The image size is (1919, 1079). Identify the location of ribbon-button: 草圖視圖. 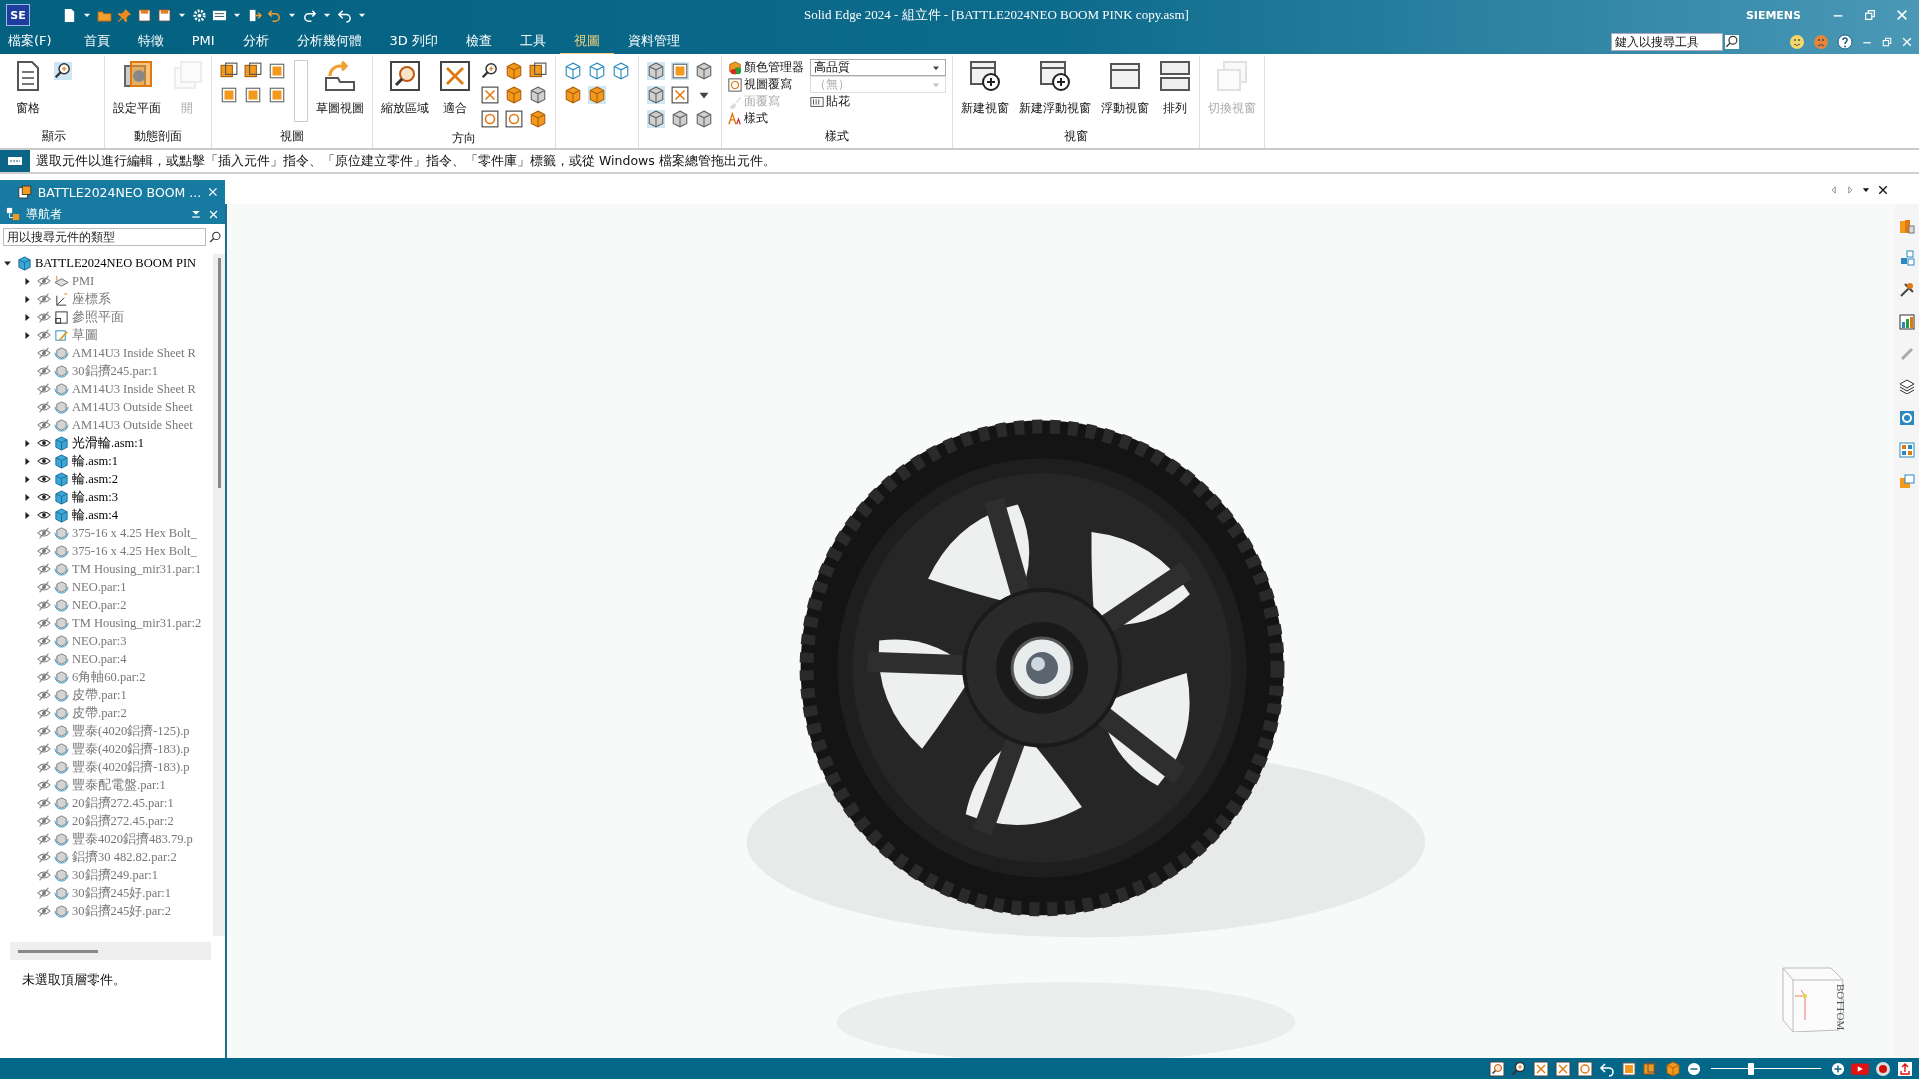
(340, 88).